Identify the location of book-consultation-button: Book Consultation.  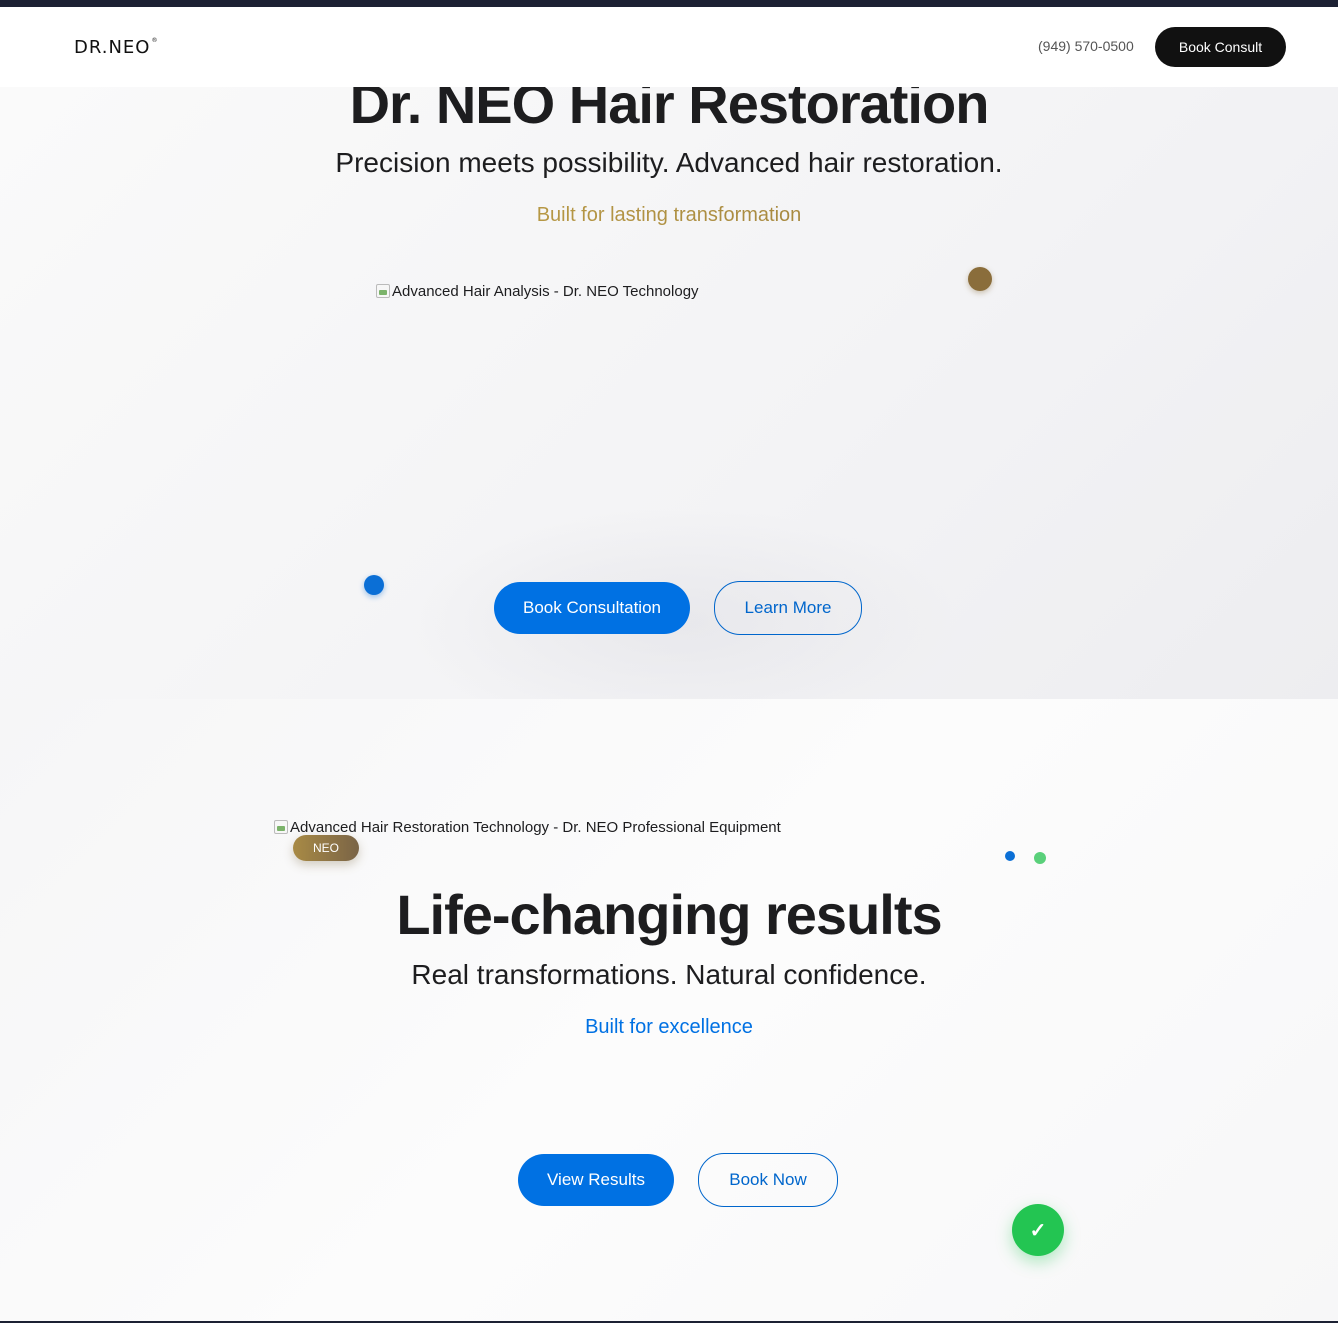
(592, 608).